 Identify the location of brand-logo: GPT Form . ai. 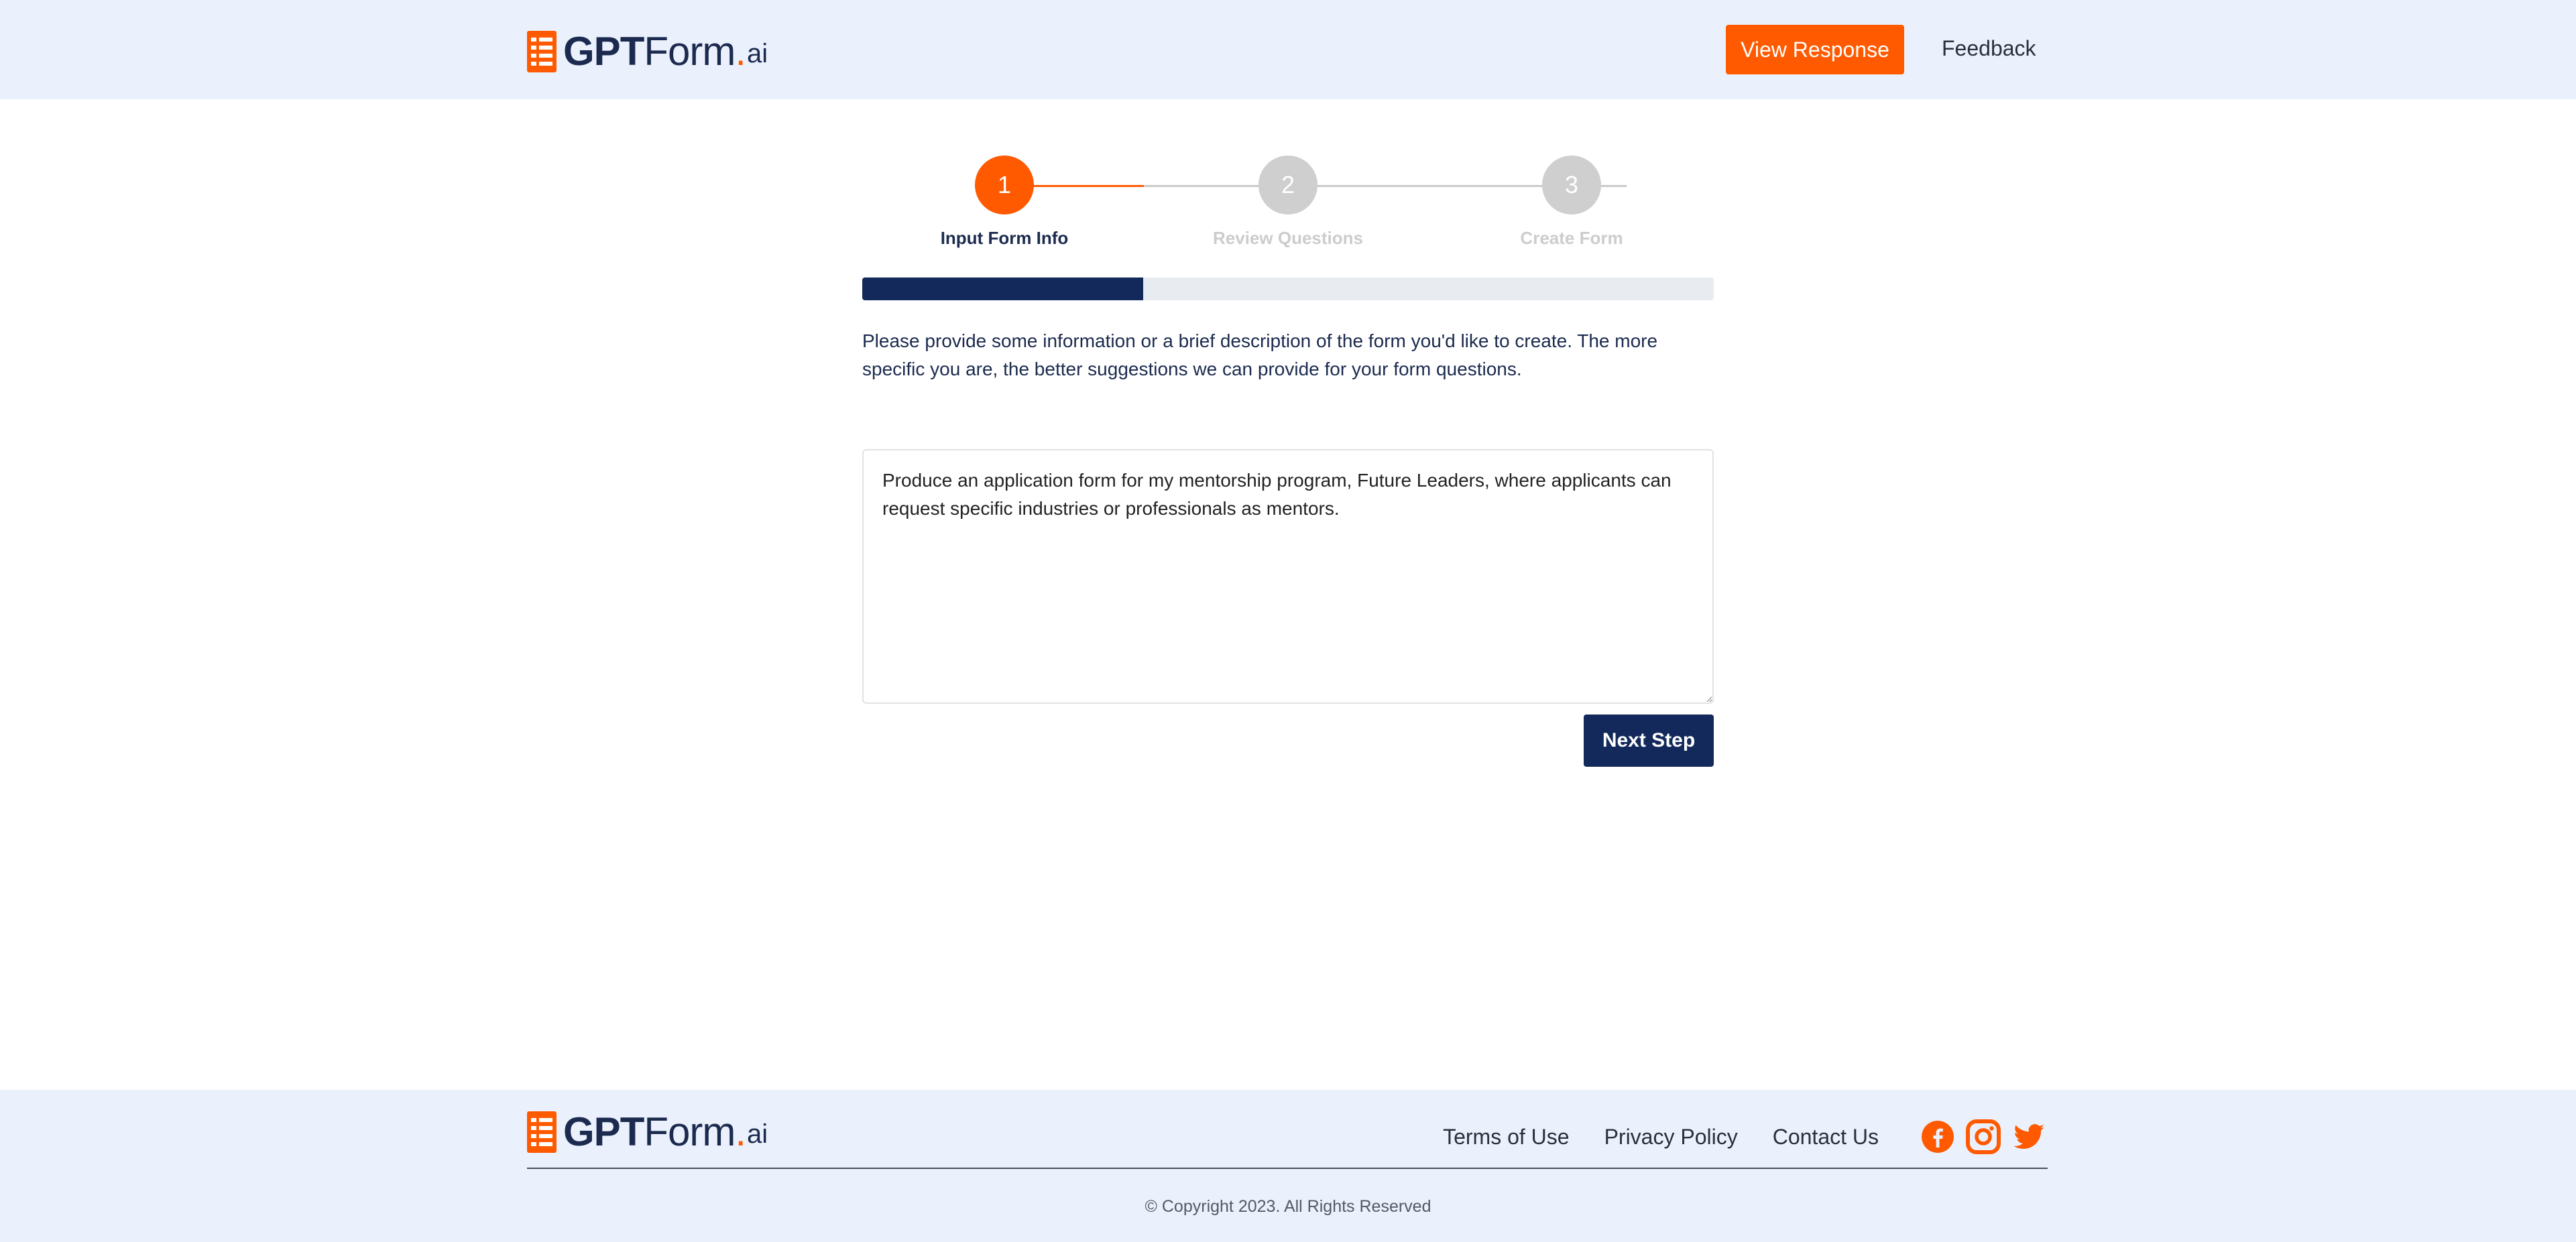
(647, 51).